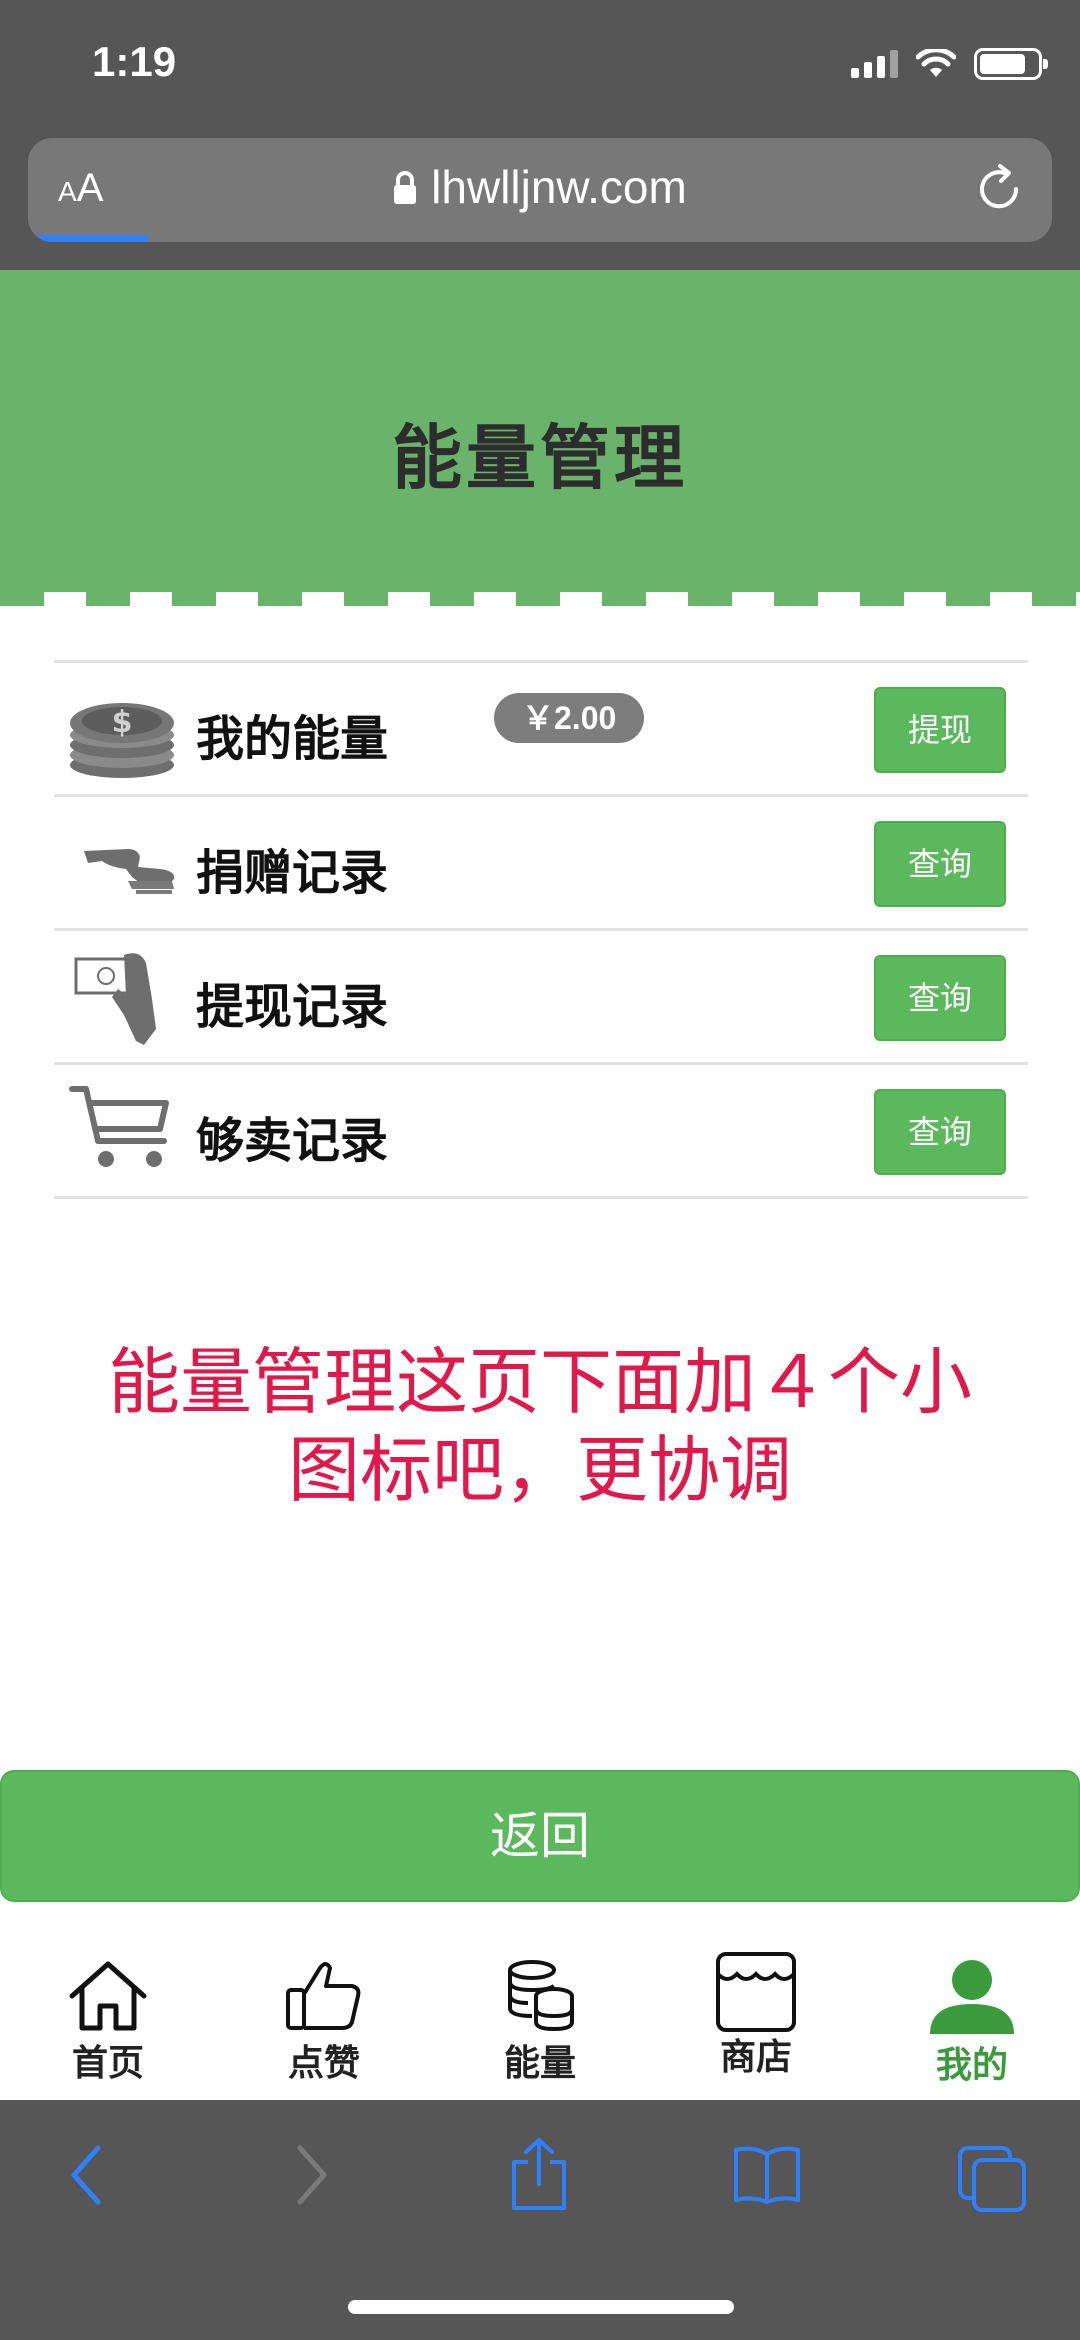  What do you see at coordinates (541, 998) in the screenshot?
I see `list-item-withdrawal-records: 提现记录 查询` at bounding box center [541, 998].